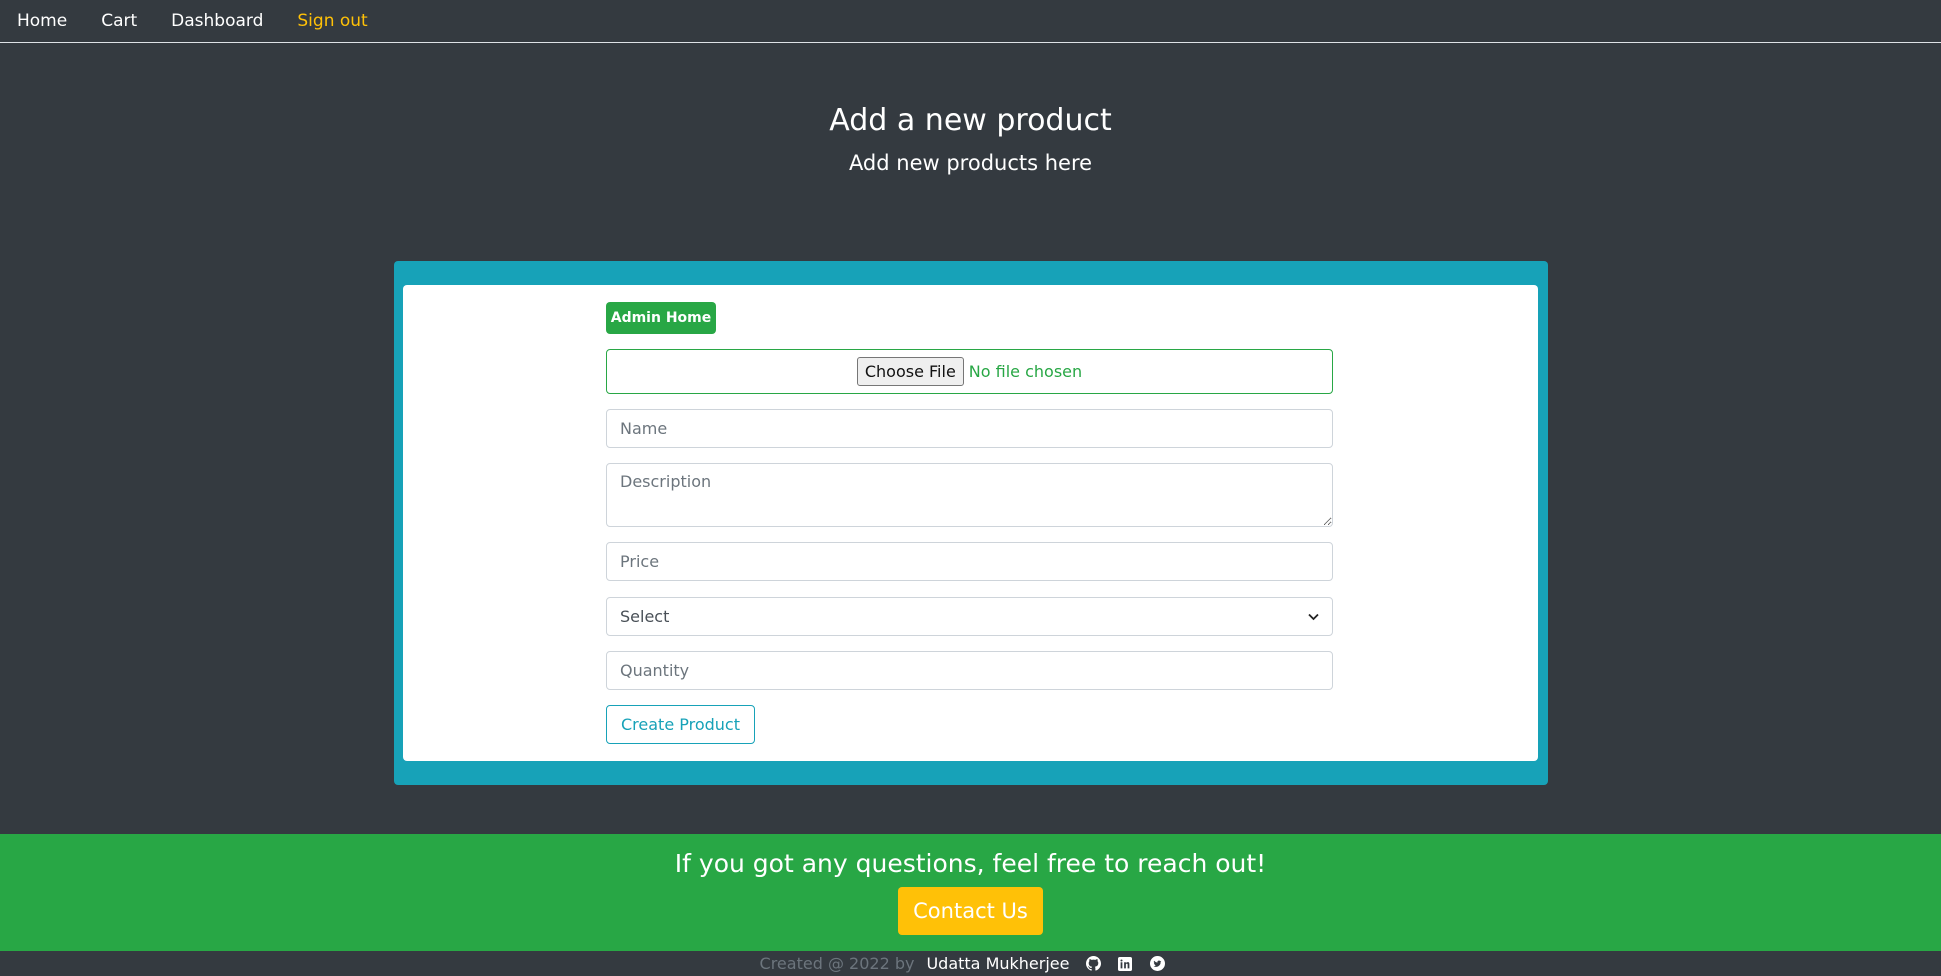  What do you see at coordinates (42, 21) in the screenshot?
I see `nav-home-link: Home` at bounding box center [42, 21].